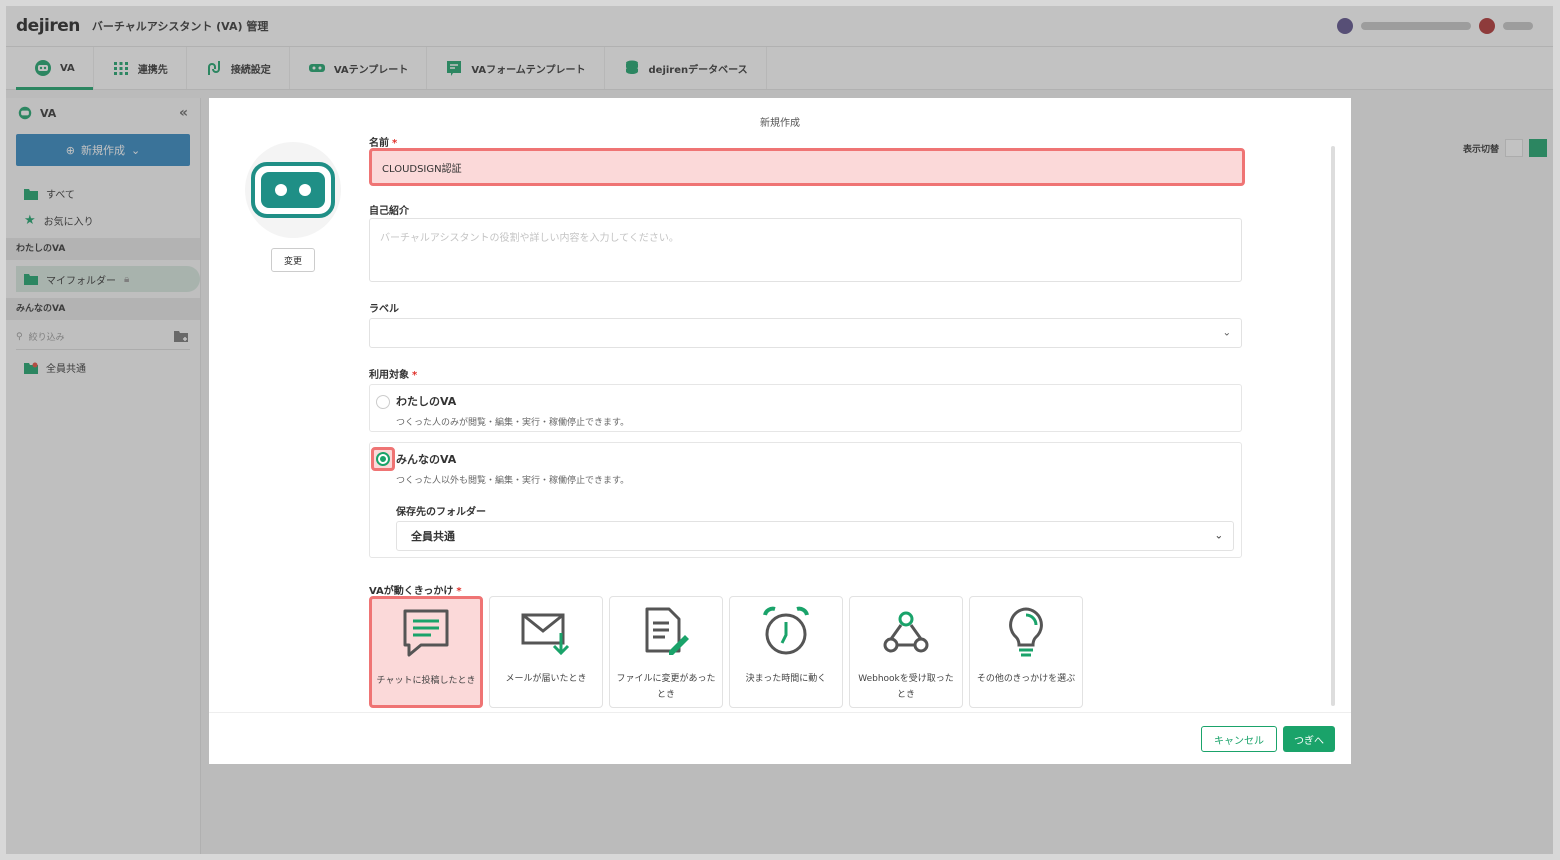 The width and height of the screenshot is (1560, 860). I want to click on name-label: 名前 *, so click(383, 141).